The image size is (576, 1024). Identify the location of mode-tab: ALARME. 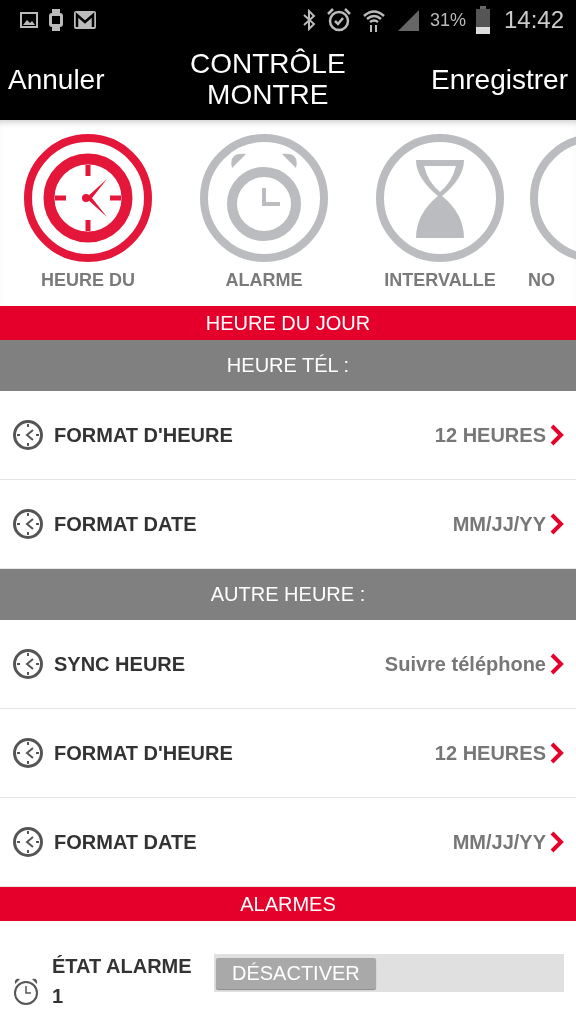
(264, 213).